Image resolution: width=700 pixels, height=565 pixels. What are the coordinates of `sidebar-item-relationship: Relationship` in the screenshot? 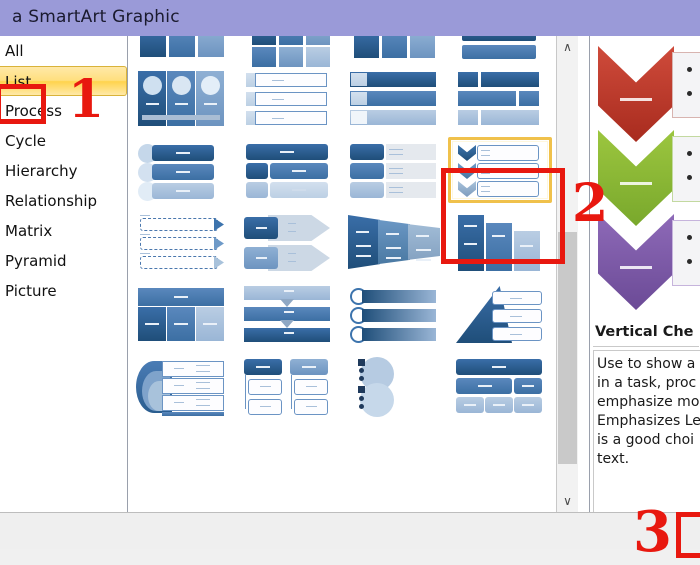 It's located at (63, 201).